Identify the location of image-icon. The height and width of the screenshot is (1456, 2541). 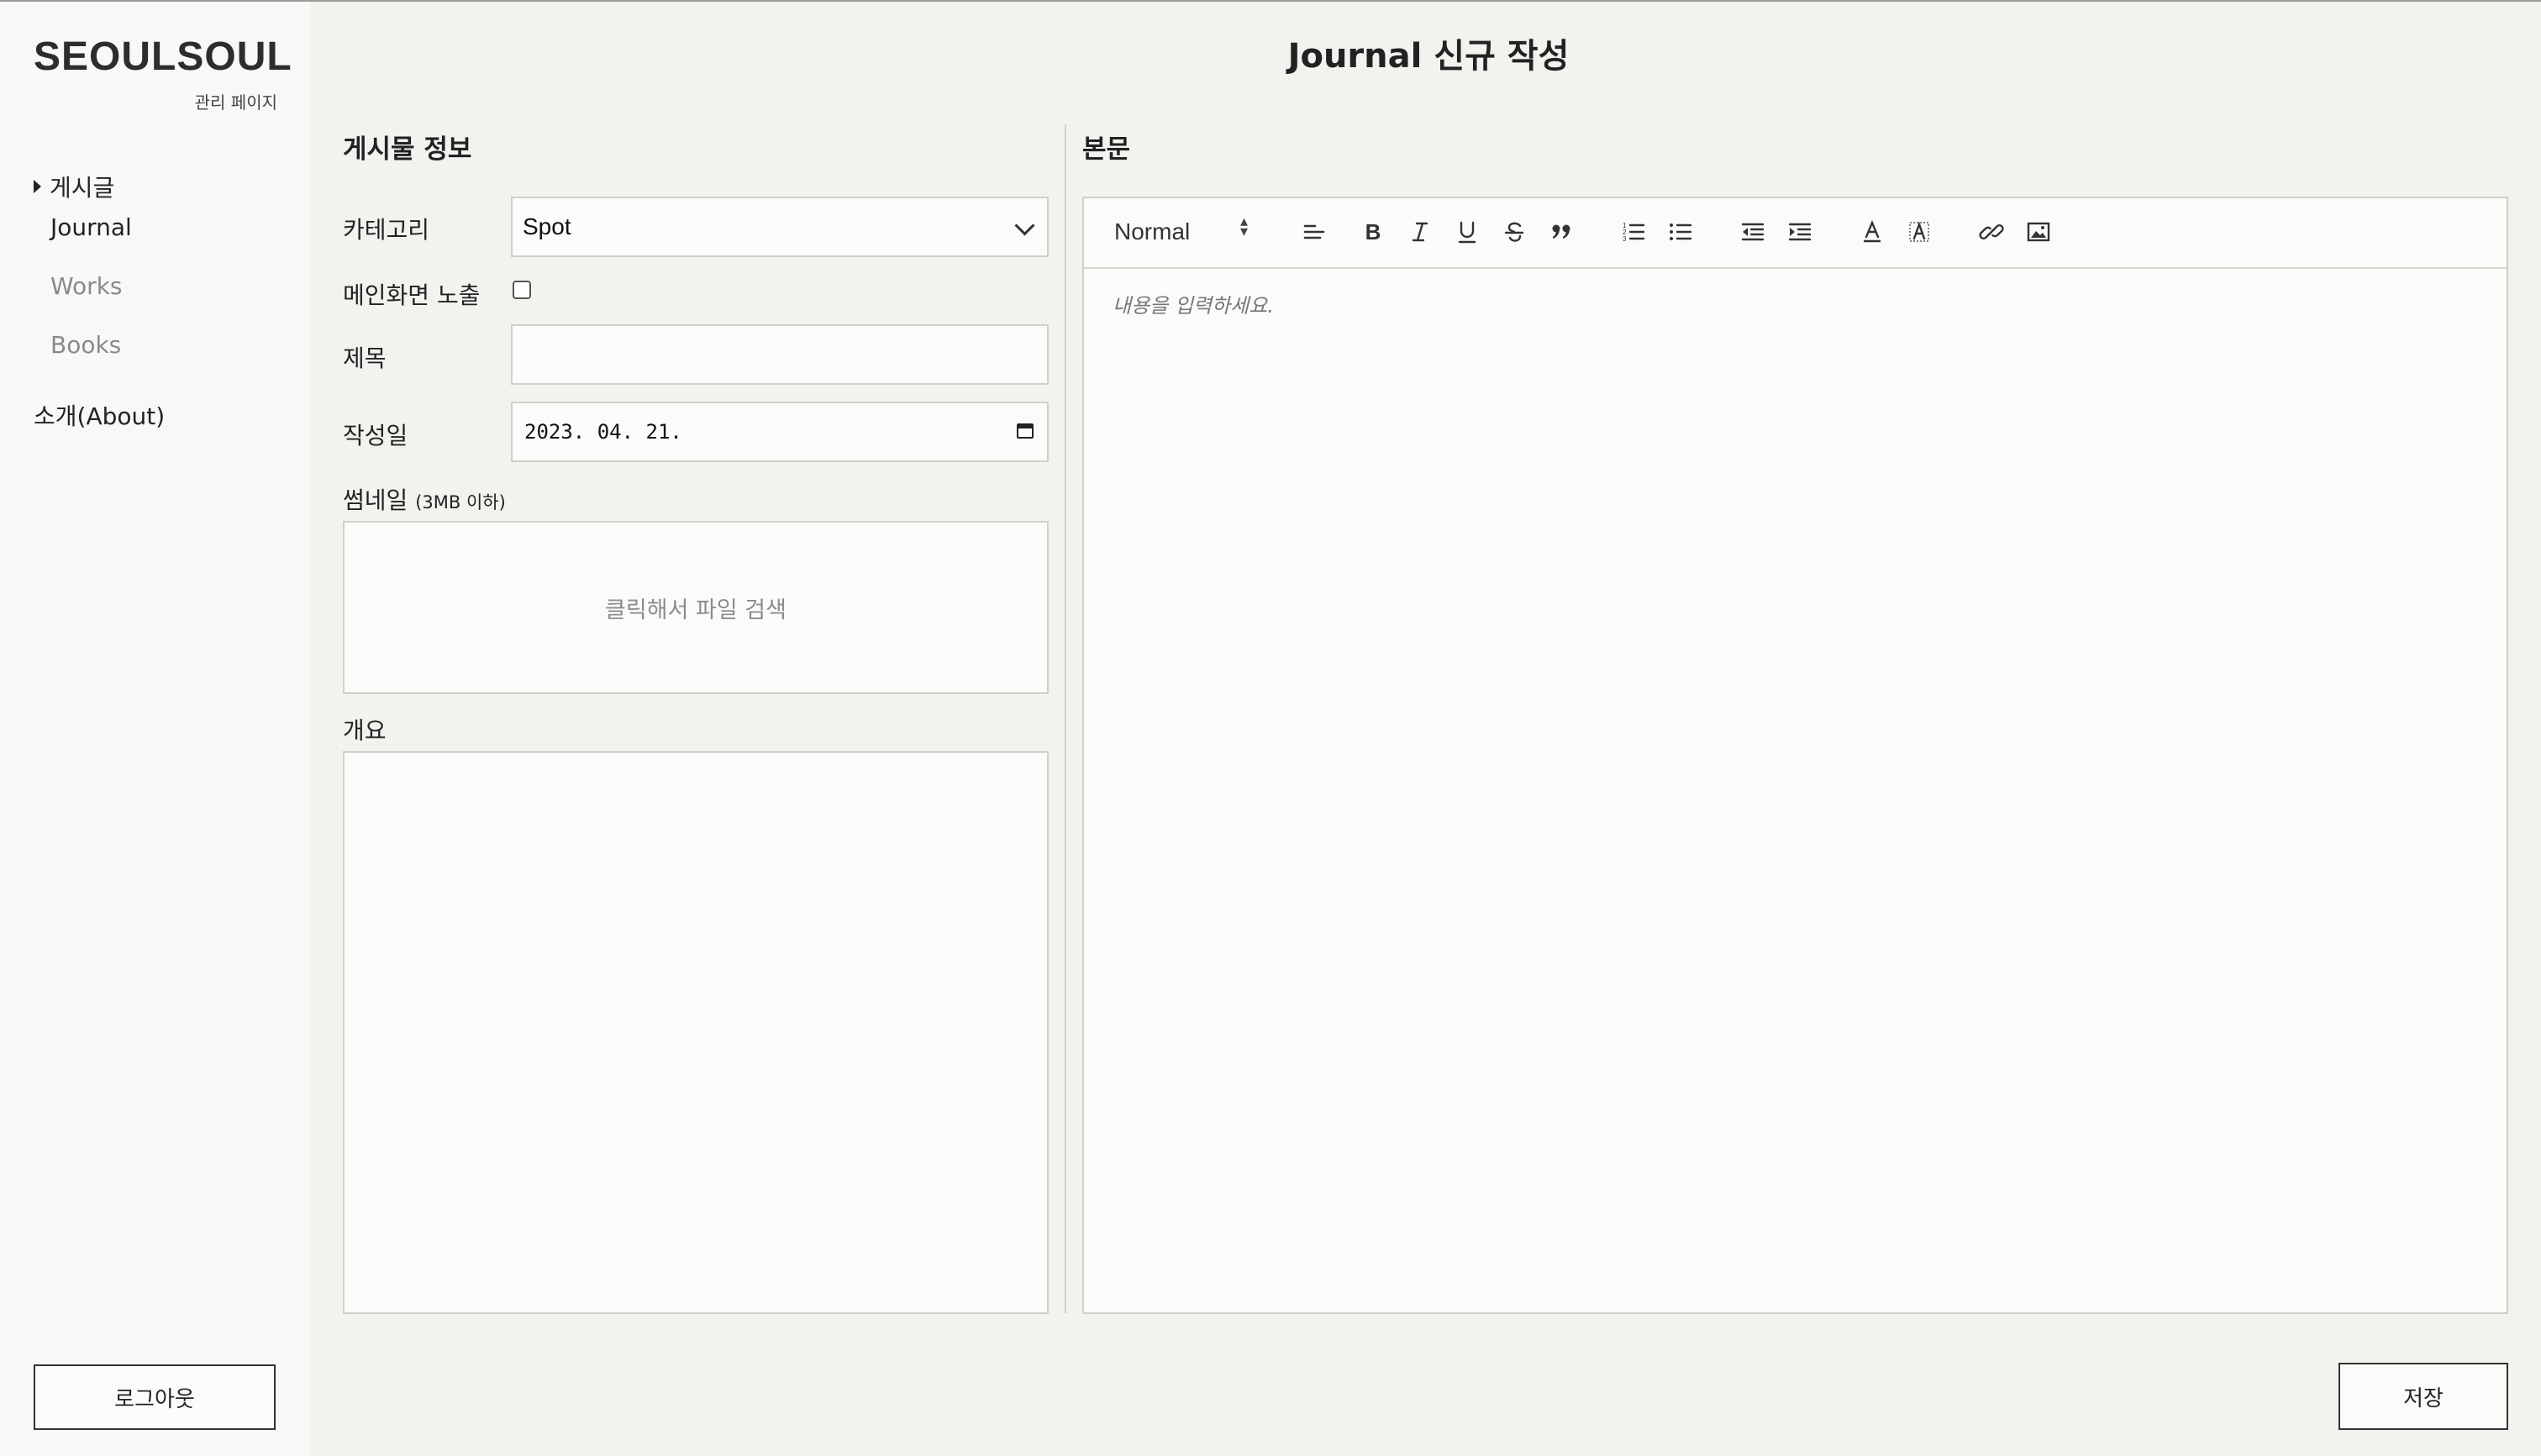
(2039, 232).